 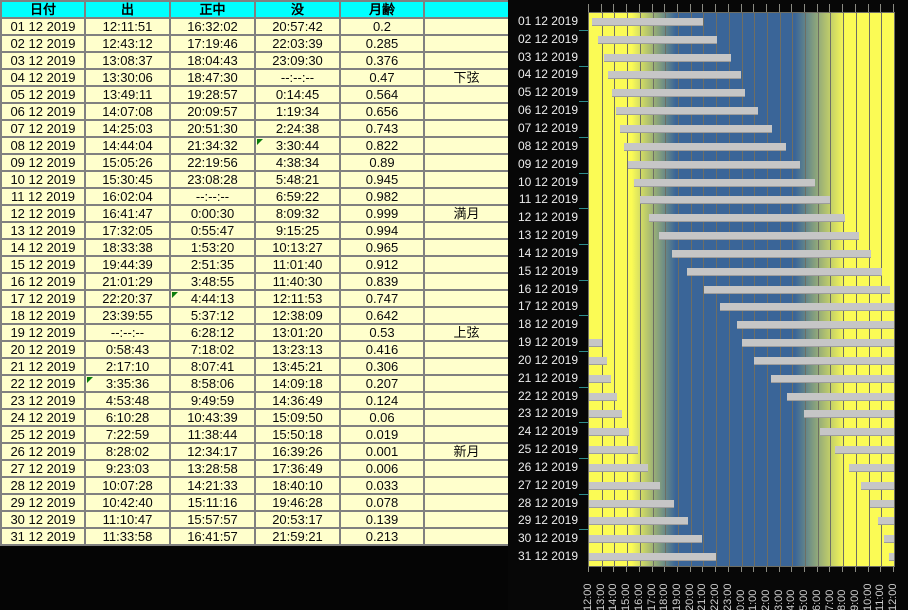 I want to click on cell-date: 09 12 2019, so click(x=43, y=162).